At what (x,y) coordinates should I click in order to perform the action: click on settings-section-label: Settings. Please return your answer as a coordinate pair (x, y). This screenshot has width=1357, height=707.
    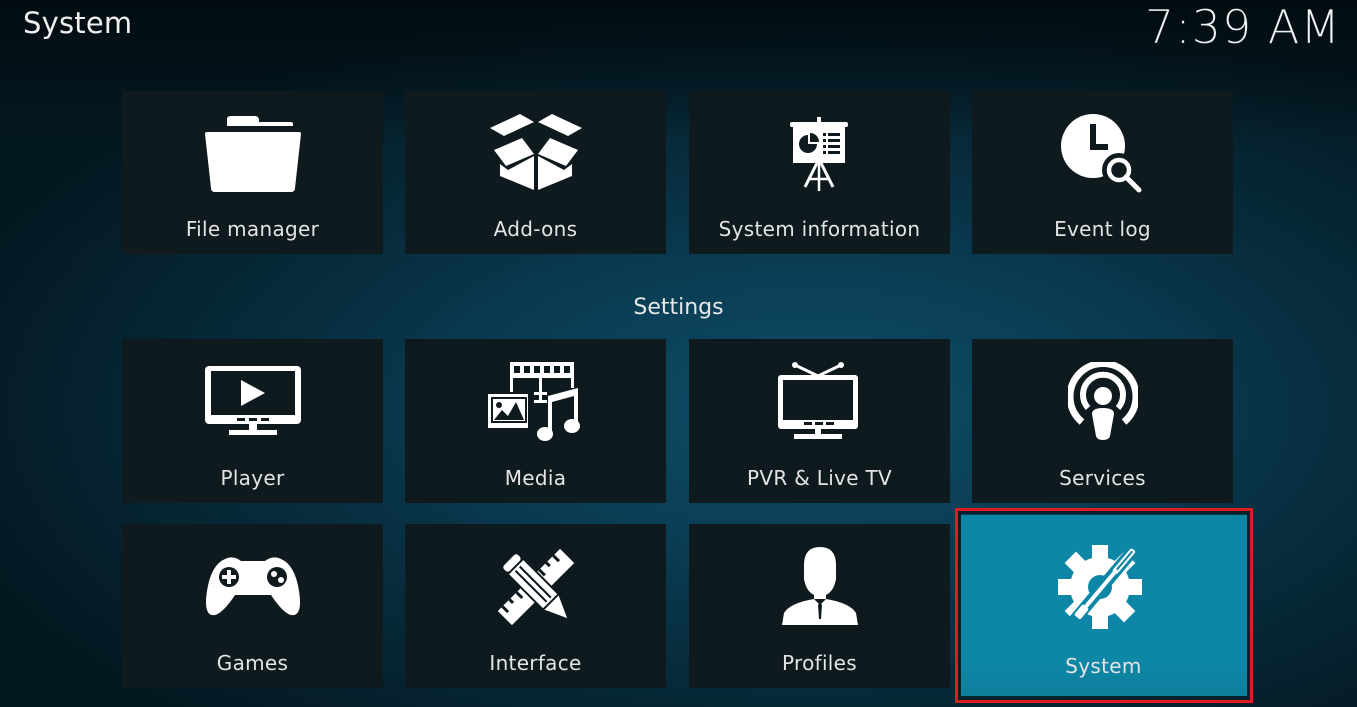
    Looking at the image, I should click on (678, 307).